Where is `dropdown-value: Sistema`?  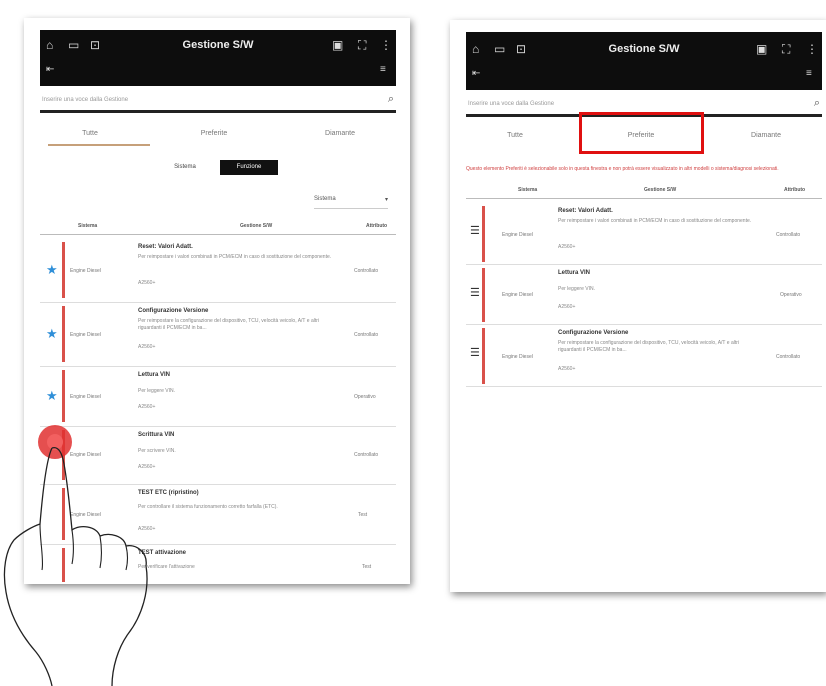
dropdown-value: Sistema is located at coordinates (325, 199).